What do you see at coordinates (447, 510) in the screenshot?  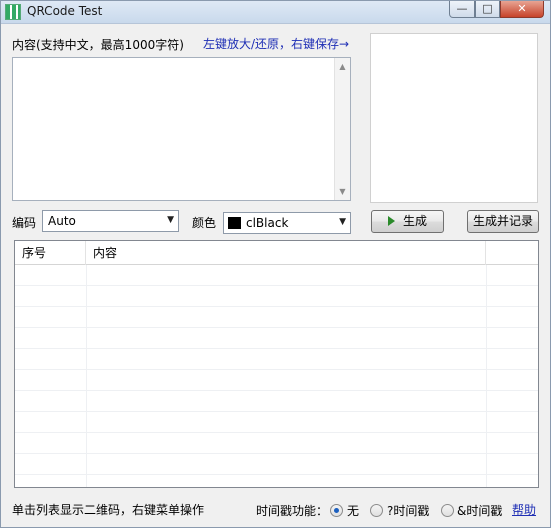 I see `timestamp-ampersand-radio` at bounding box center [447, 510].